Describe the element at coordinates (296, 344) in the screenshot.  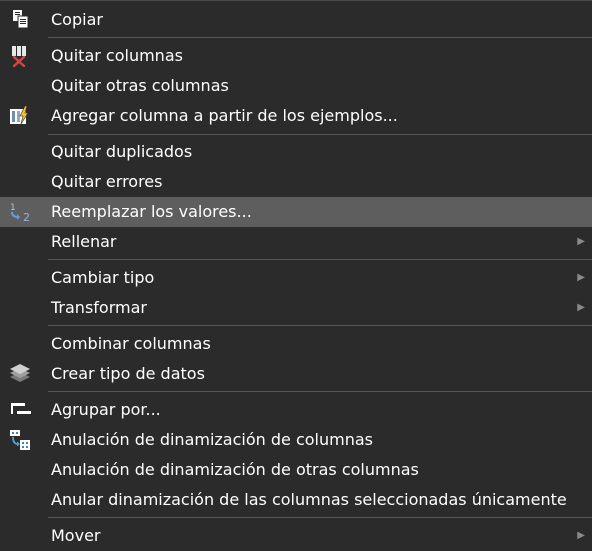
I see `menu-item-merge-columns: Combinar columnas` at that location.